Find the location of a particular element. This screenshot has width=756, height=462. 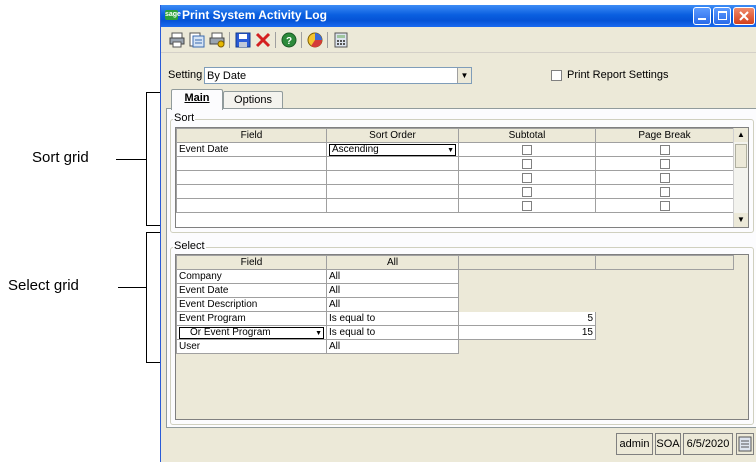

status-calculator-button is located at coordinates (745, 444).